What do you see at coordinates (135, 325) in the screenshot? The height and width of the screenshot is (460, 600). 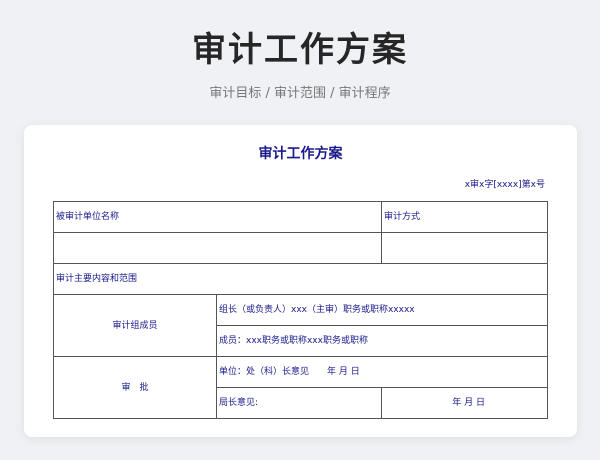 I see `team-label: 审计组成员` at bounding box center [135, 325].